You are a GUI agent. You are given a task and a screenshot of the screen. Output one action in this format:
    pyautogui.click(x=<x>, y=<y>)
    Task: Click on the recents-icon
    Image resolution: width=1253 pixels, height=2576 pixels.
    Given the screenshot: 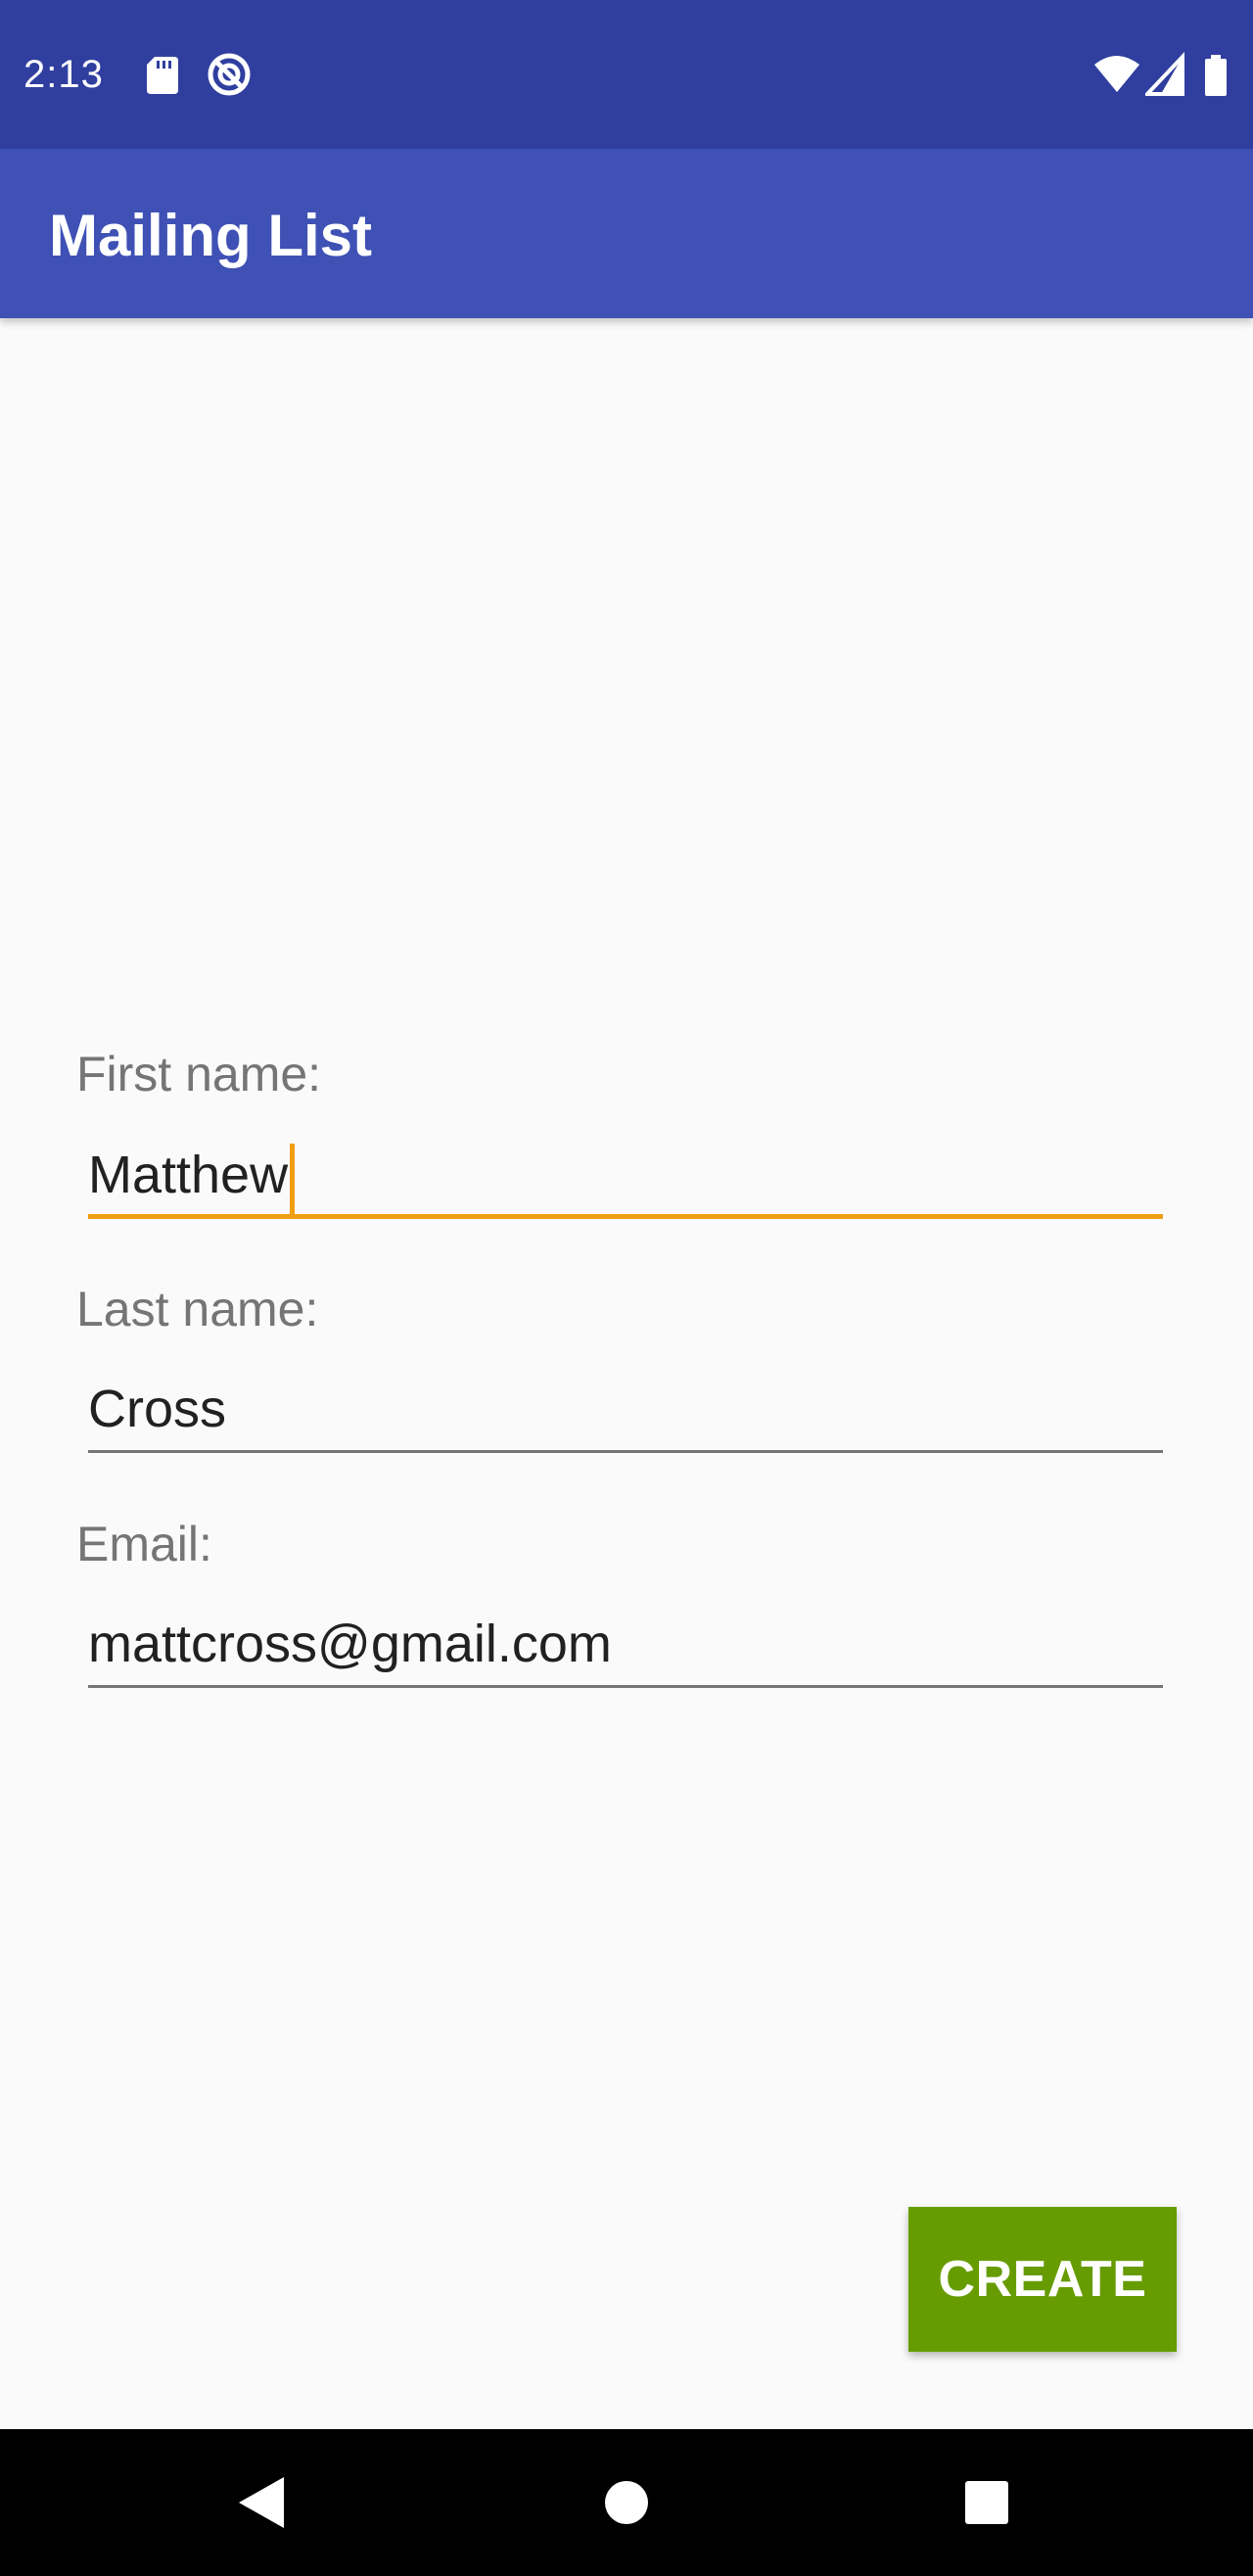 What is the action you would take?
    pyautogui.click(x=986, y=2502)
    